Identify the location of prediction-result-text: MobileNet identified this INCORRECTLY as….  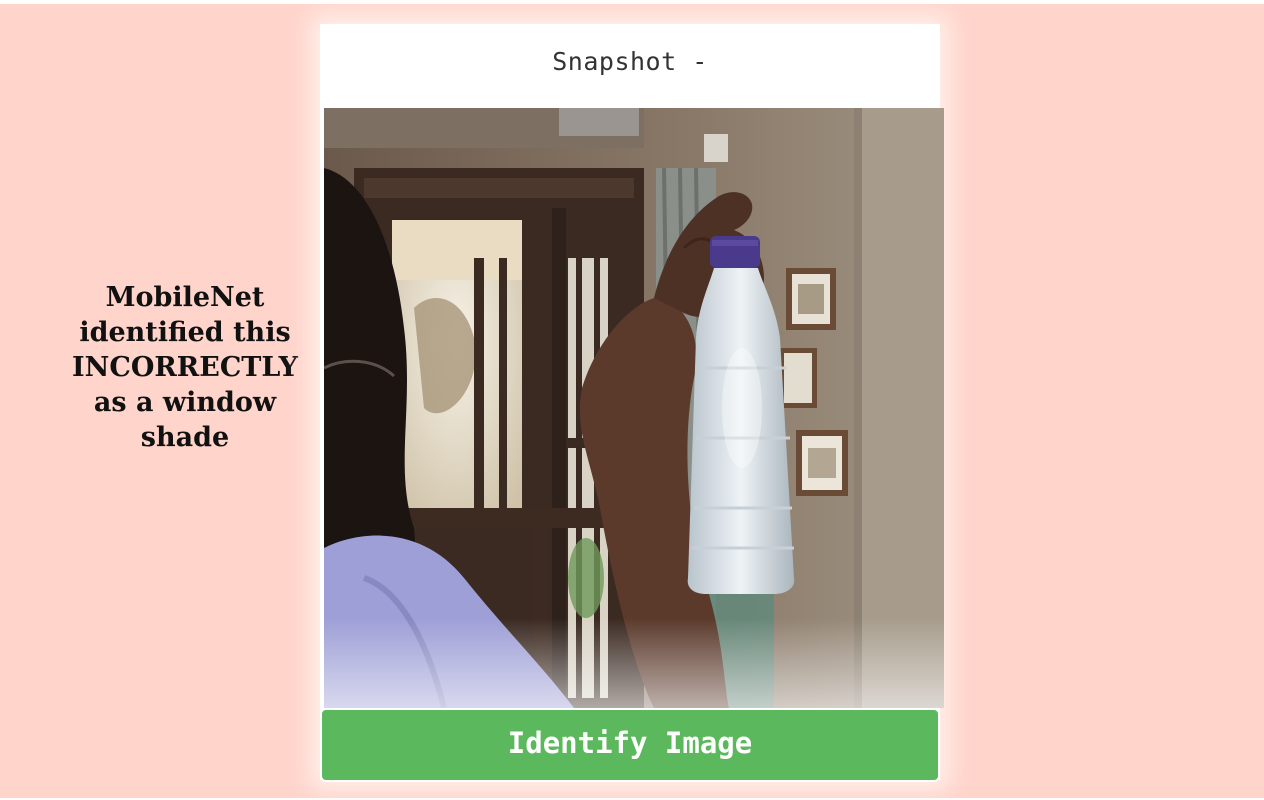
(185, 367).